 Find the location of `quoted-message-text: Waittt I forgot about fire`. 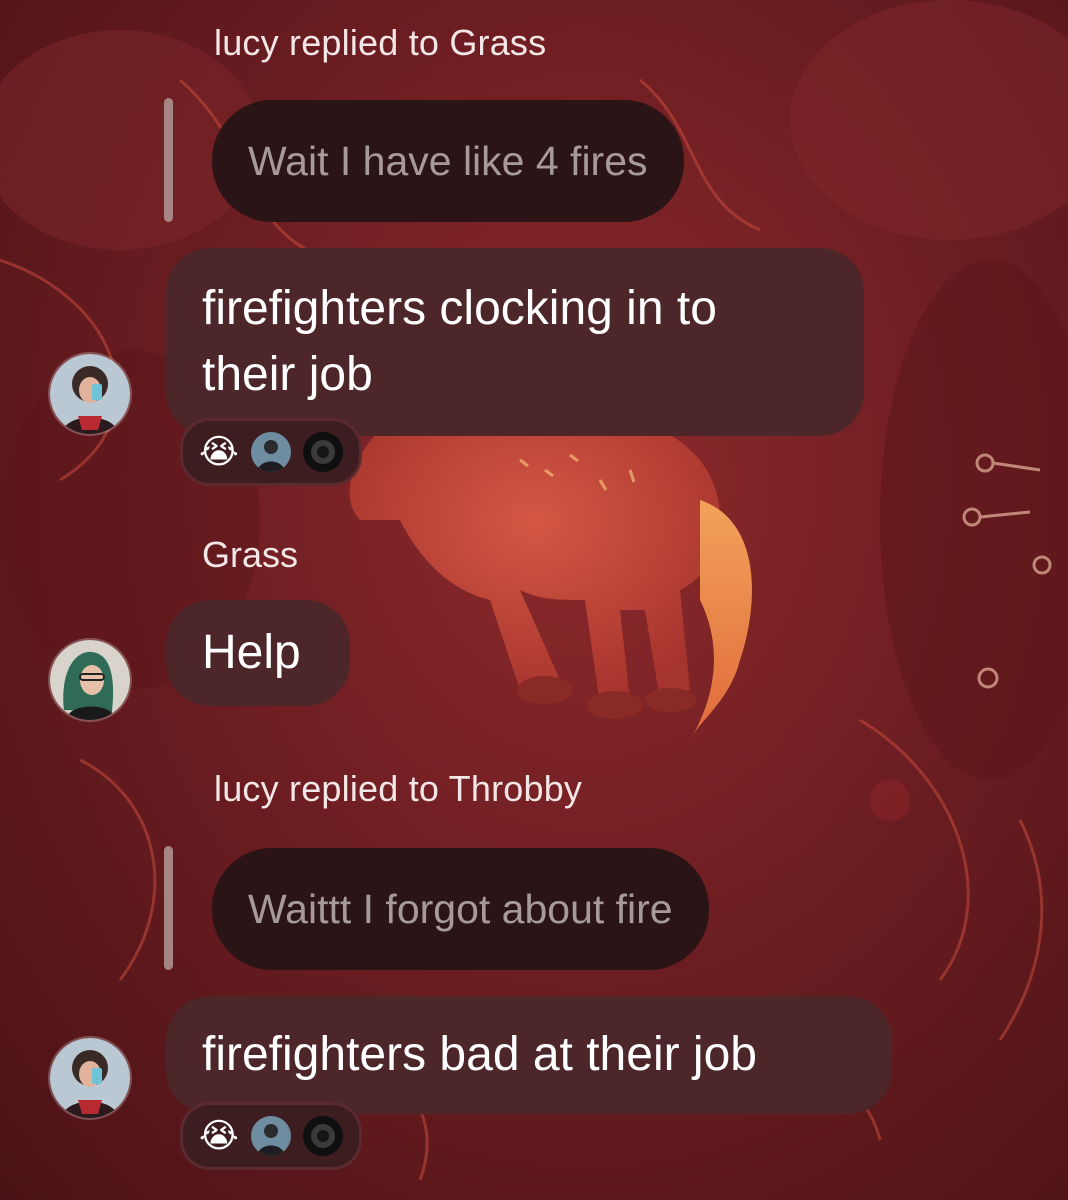

quoted-message-text: Waittt I forgot about fire is located at coordinates (460, 909).